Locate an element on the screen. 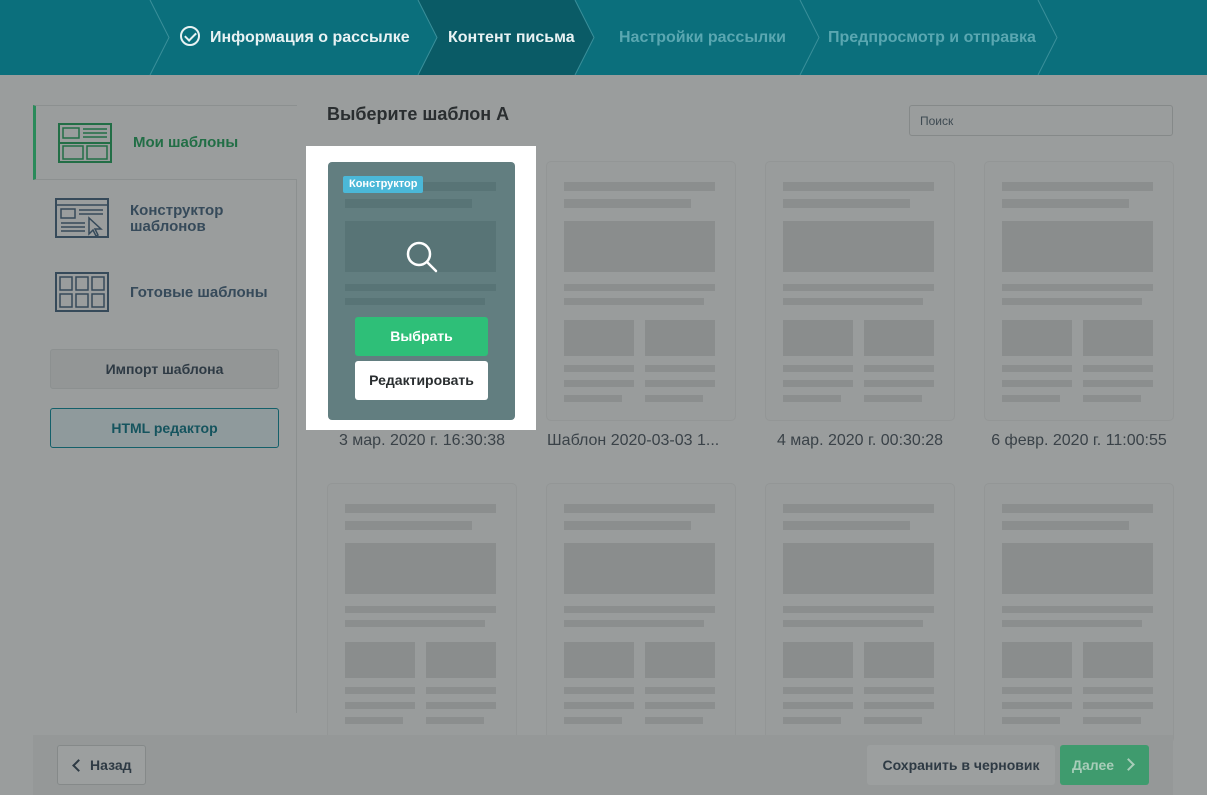  page-title: Выберите шаблон A is located at coordinates (418, 114).